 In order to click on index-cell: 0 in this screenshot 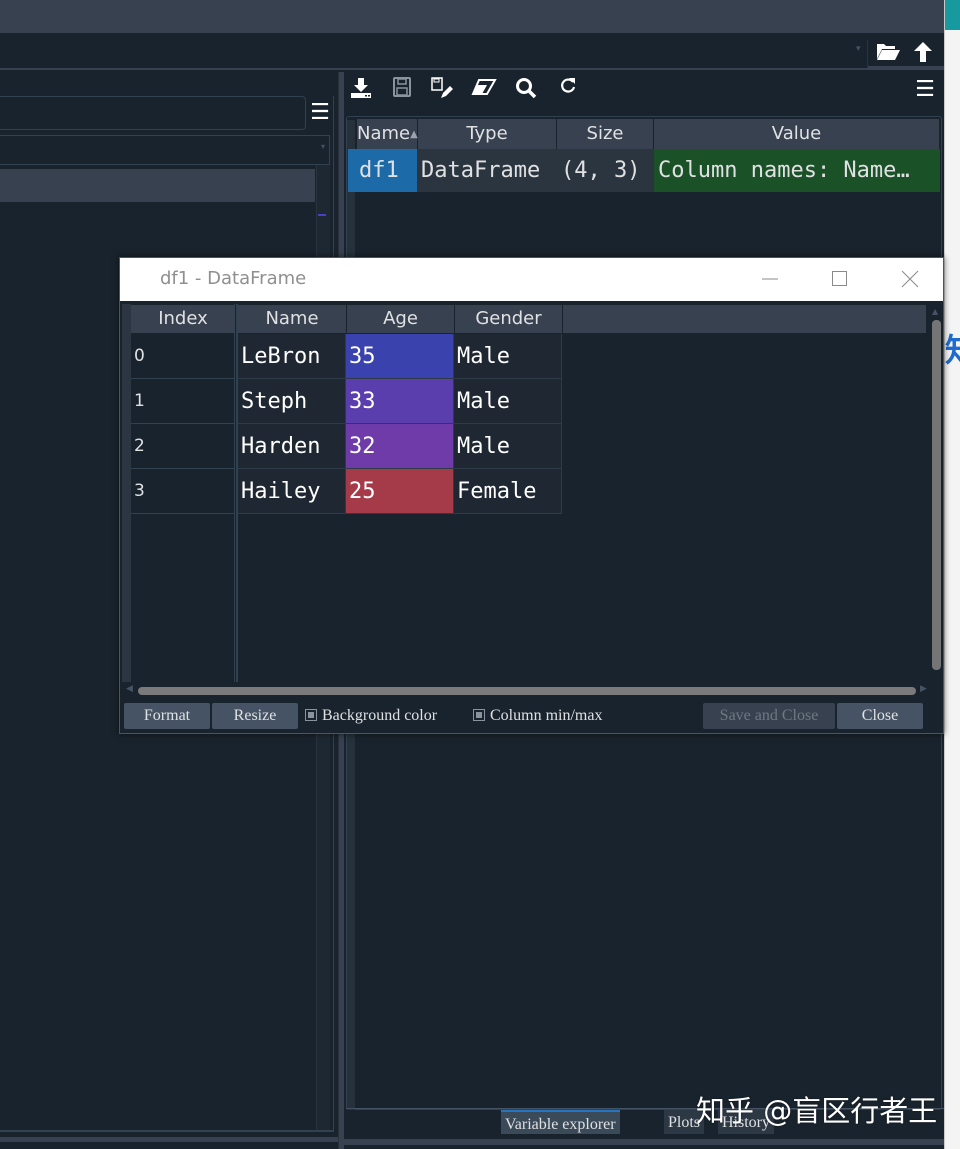, I will do `click(183, 356)`.